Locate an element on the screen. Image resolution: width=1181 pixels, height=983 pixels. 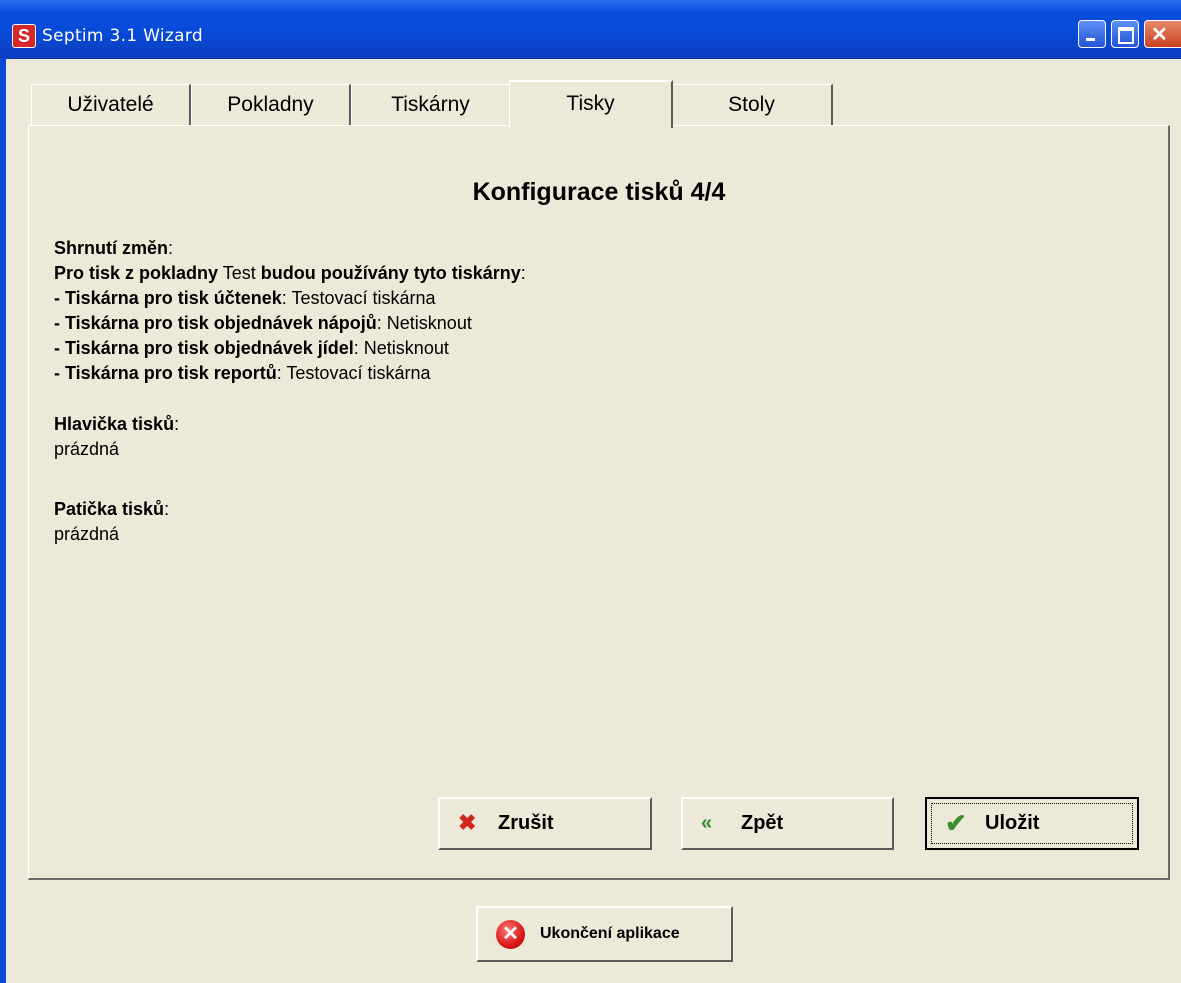
cancel-label: Zrušit is located at coordinates (526, 823).